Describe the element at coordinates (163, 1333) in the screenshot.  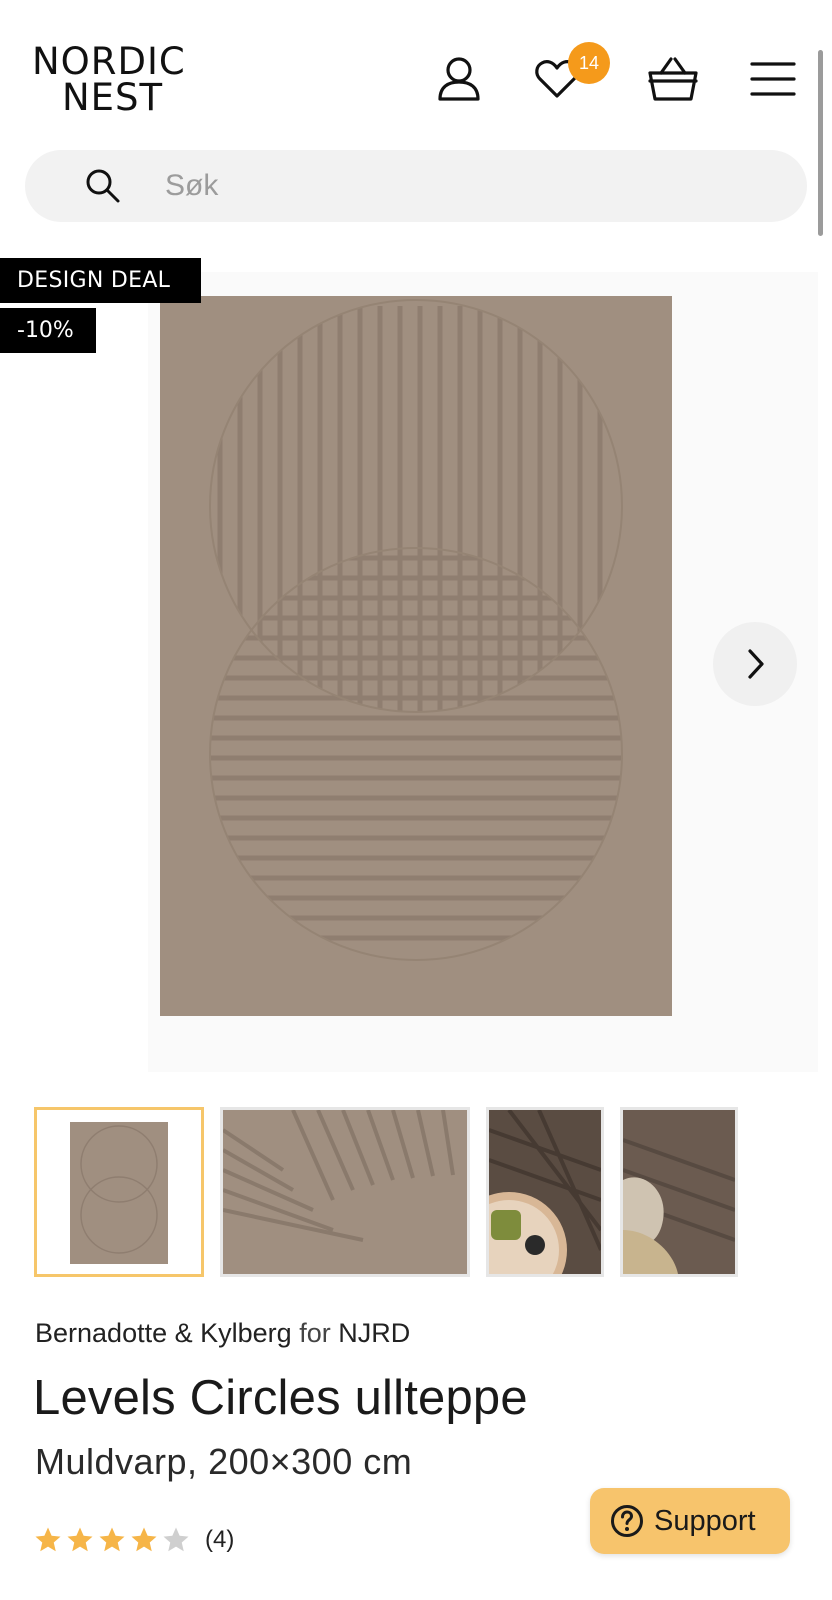
I see `brand-name: Bernadotte & Kylberg` at that location.